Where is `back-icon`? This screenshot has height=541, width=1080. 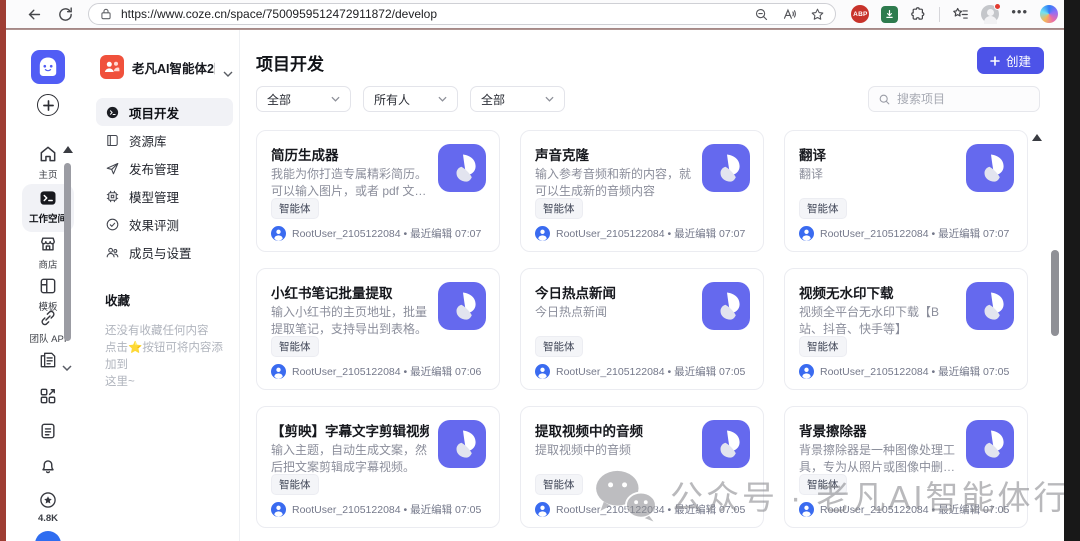 back-icon is located at coordinates (34, 14).